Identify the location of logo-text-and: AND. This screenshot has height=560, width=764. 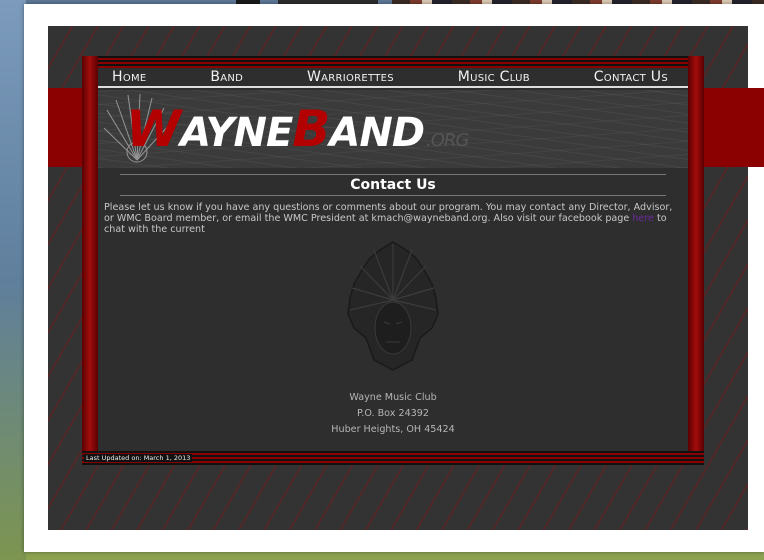
(377, 133).